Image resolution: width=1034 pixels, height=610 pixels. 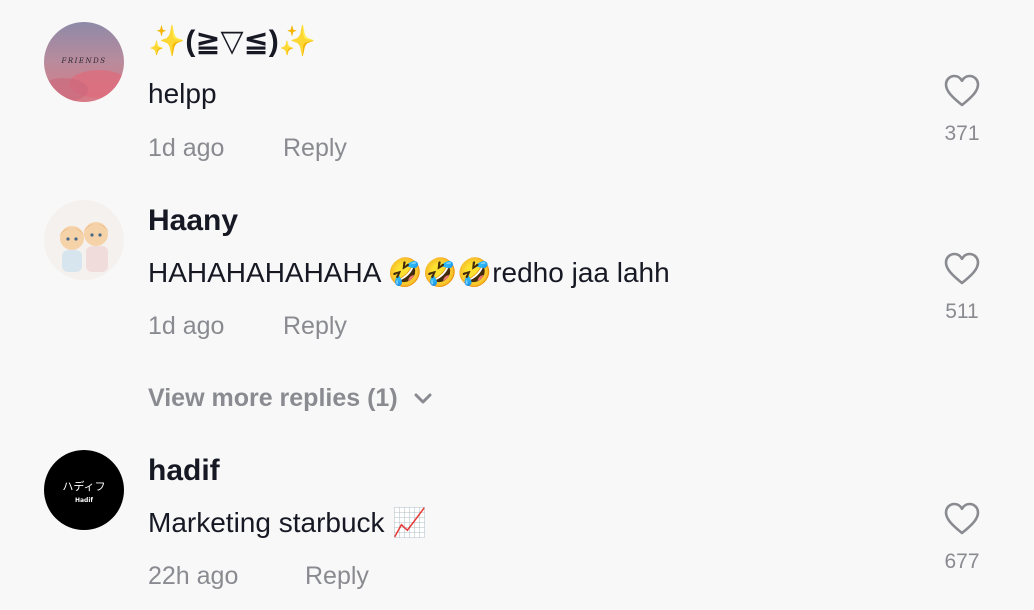 What do you see at coordinates (193, 221) in the screenshot?
I see `comment-username: Haany` at bounding box center [193, 221].